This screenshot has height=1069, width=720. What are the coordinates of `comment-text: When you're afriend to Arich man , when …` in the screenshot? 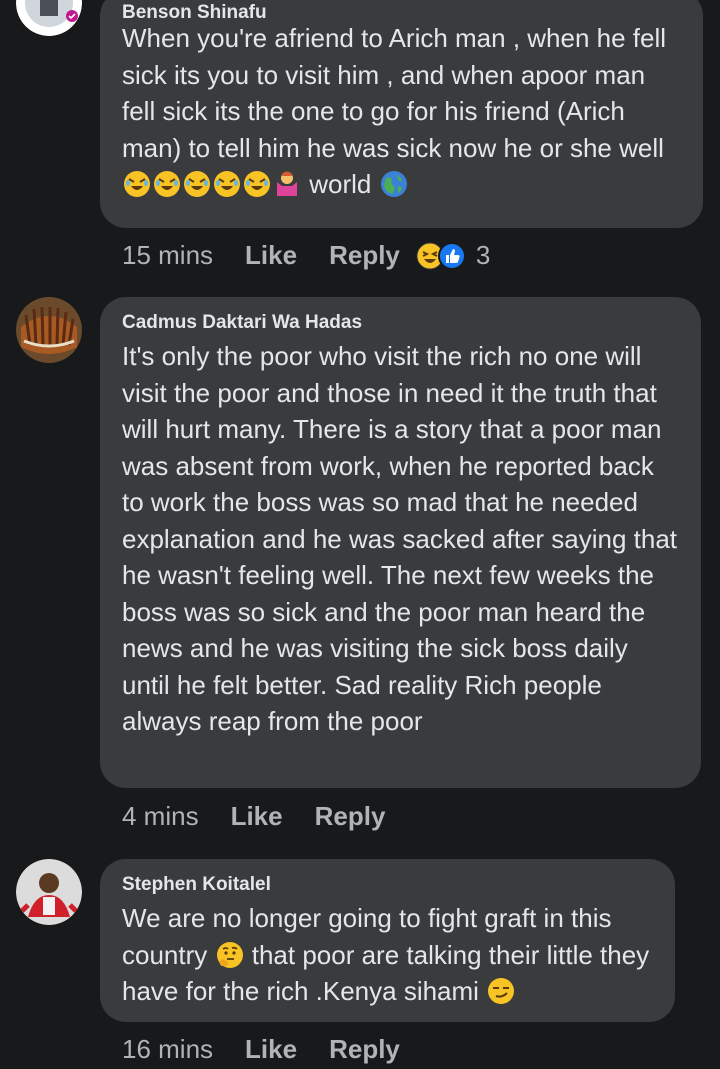 It's located at (401, 111).